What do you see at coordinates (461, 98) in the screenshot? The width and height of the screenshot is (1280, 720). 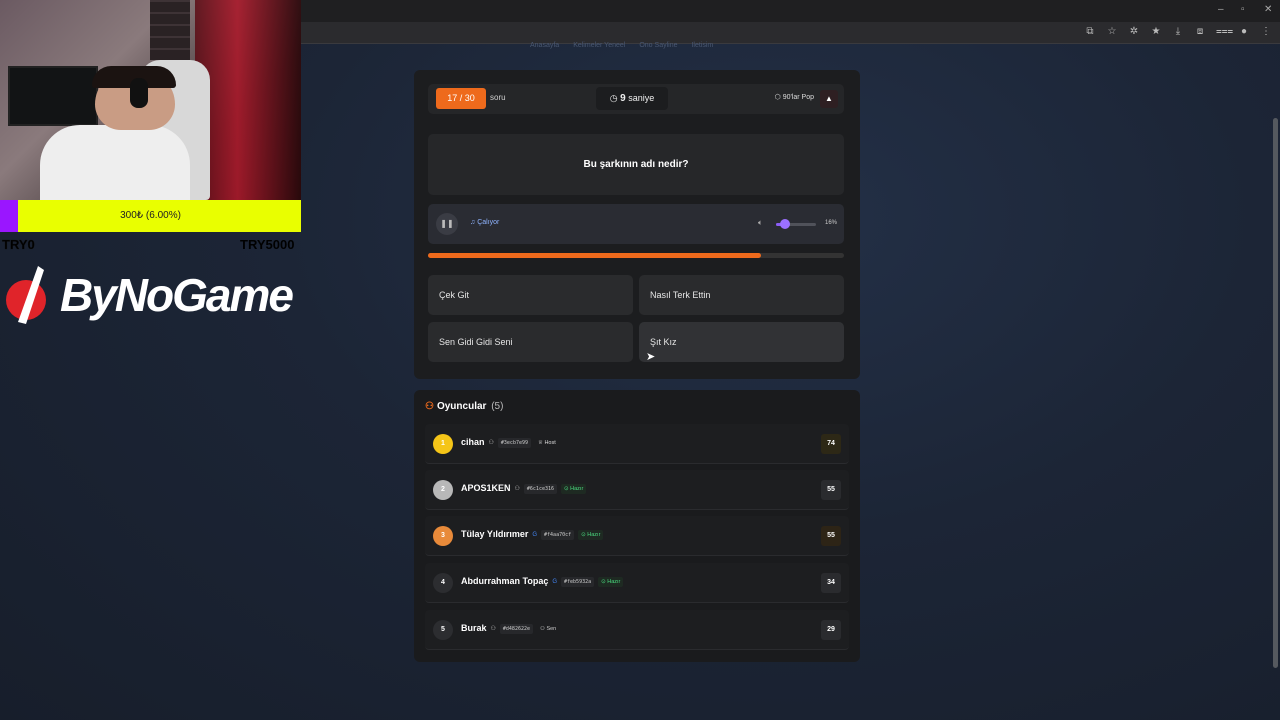 I see `question-counter: 17 / 30` at bounding box center [461, 98].